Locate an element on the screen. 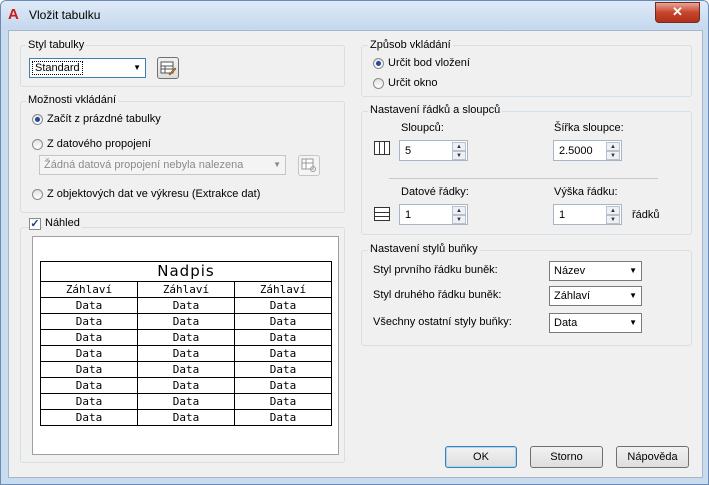  insertion-label: Způsob vkládání is located at coordinates (410, 45).